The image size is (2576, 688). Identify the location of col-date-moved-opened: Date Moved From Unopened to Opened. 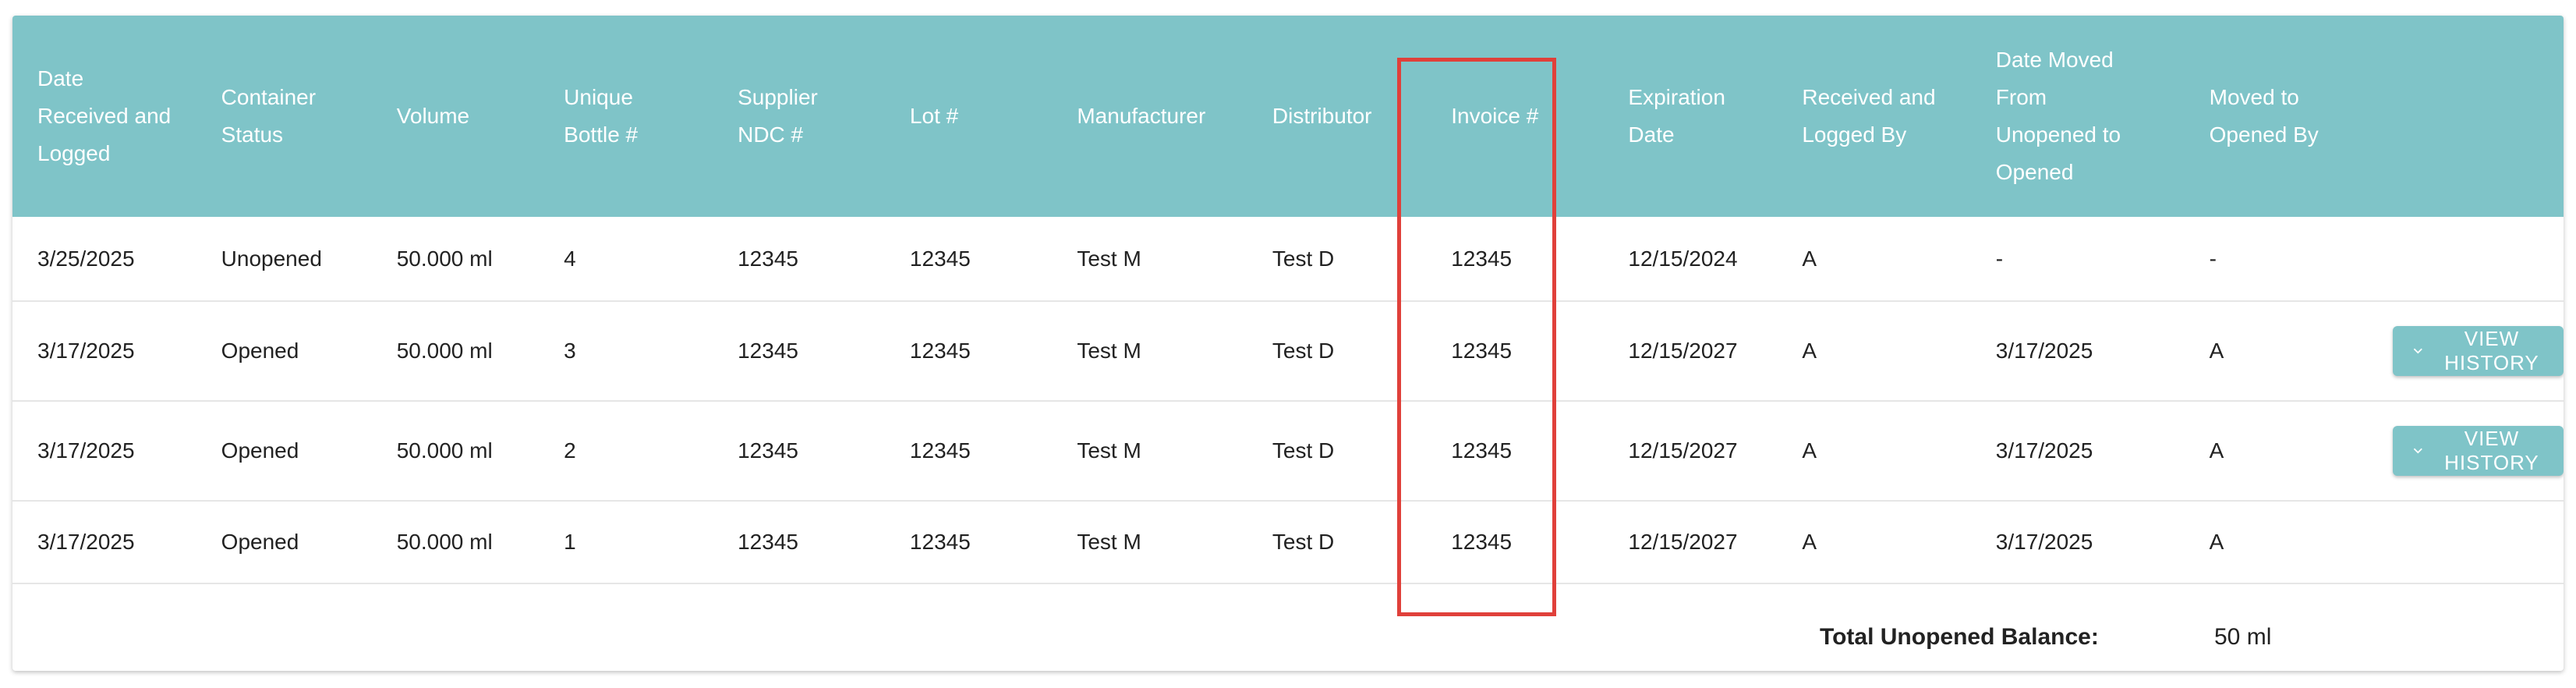
(2078, 117).